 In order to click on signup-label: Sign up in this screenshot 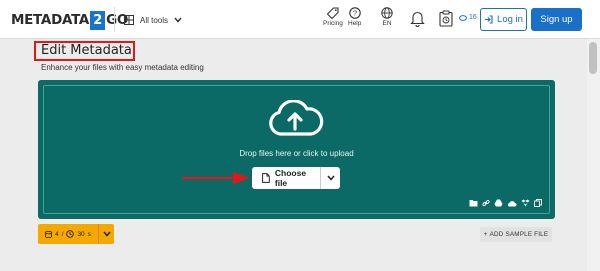, I will do `click(556, 19)`.